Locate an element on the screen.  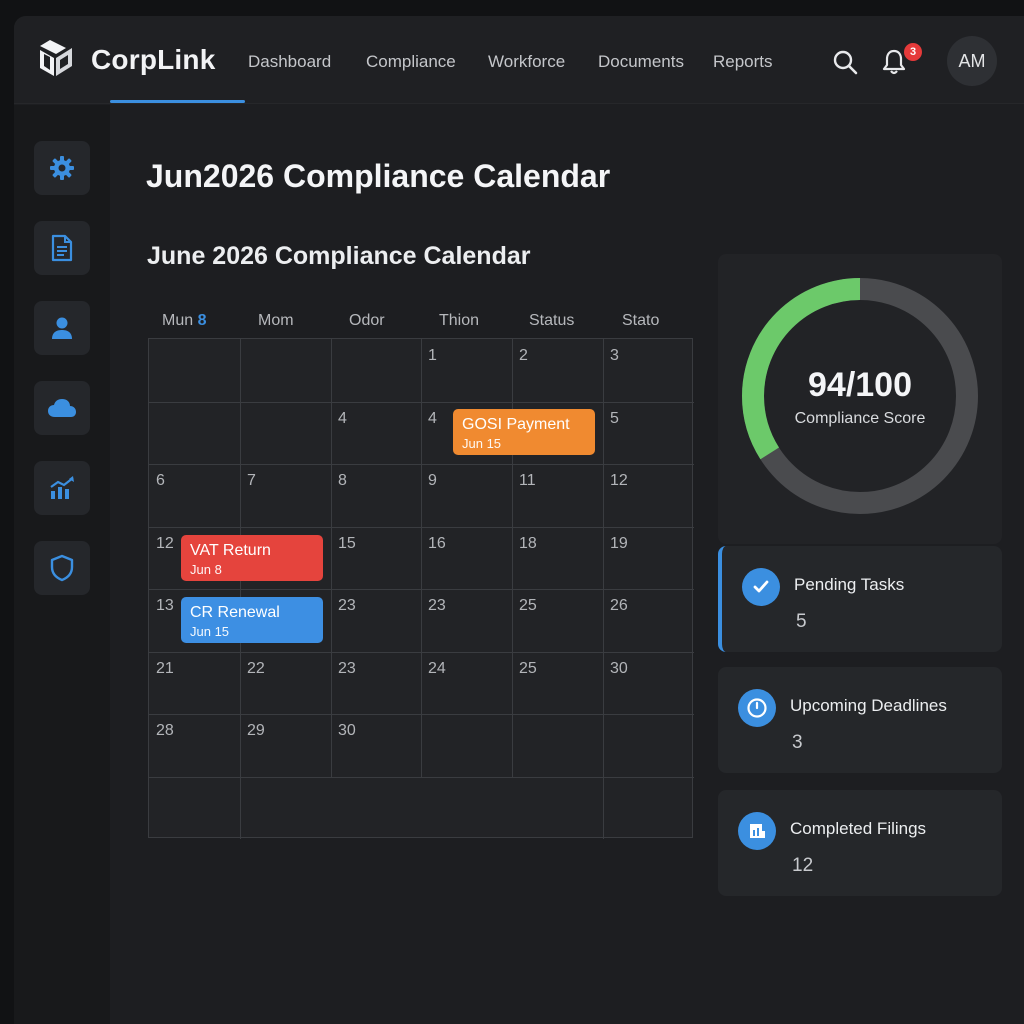
brand-name: CorpLink is located at coordinates (153, 60).